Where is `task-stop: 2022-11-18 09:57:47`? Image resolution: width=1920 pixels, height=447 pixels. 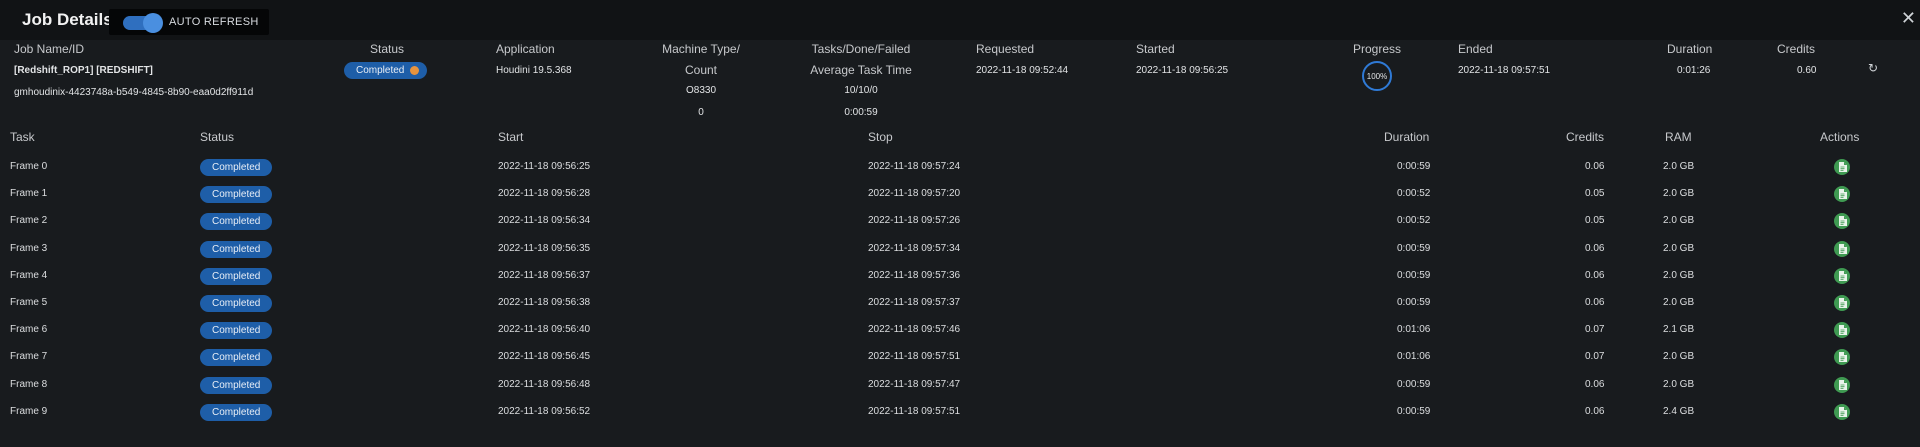 task-stop: 2022-11-18 09:57:47 is located at coordinates (914, 384).